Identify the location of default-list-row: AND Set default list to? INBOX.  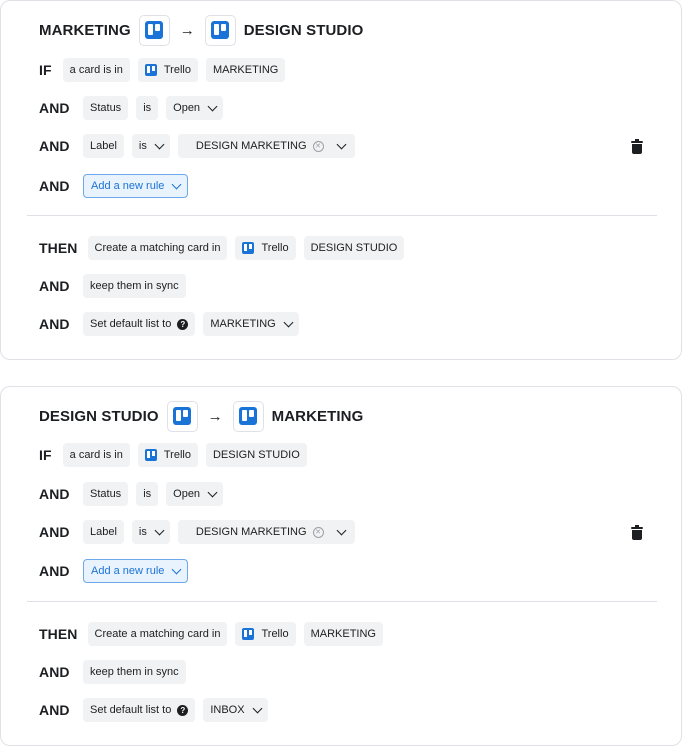
(157, 710).